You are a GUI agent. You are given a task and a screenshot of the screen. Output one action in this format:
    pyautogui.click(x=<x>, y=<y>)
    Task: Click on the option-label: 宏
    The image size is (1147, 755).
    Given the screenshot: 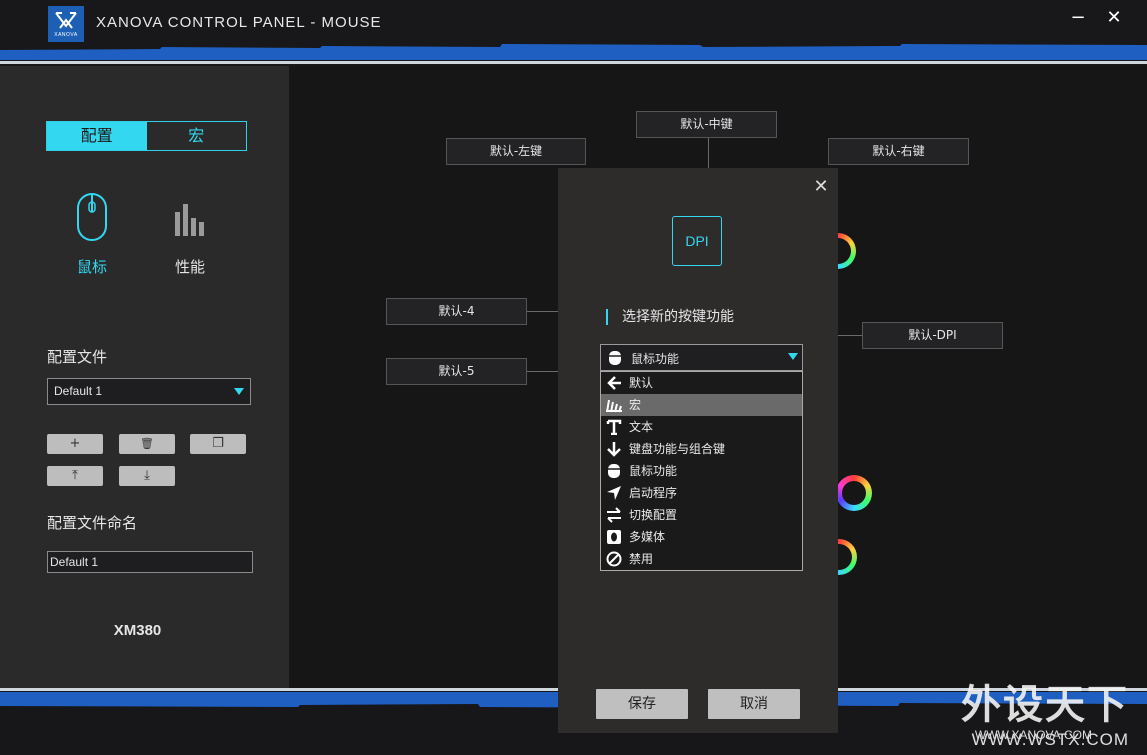 What is the action you would take?
    pyautogui.click(x=635, y=405)
    